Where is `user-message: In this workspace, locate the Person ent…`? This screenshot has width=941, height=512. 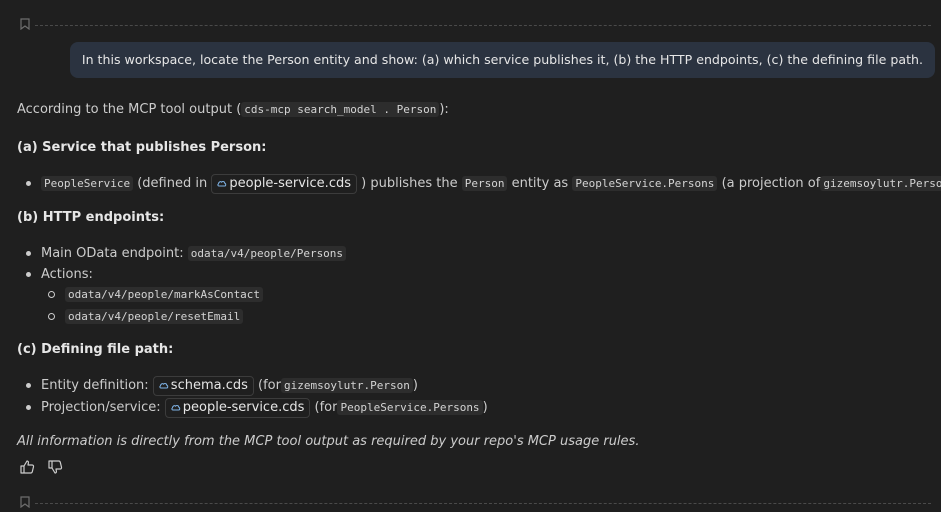
user-message: In this workspace, locate the Person ent… is located at coordinates (502, 60).